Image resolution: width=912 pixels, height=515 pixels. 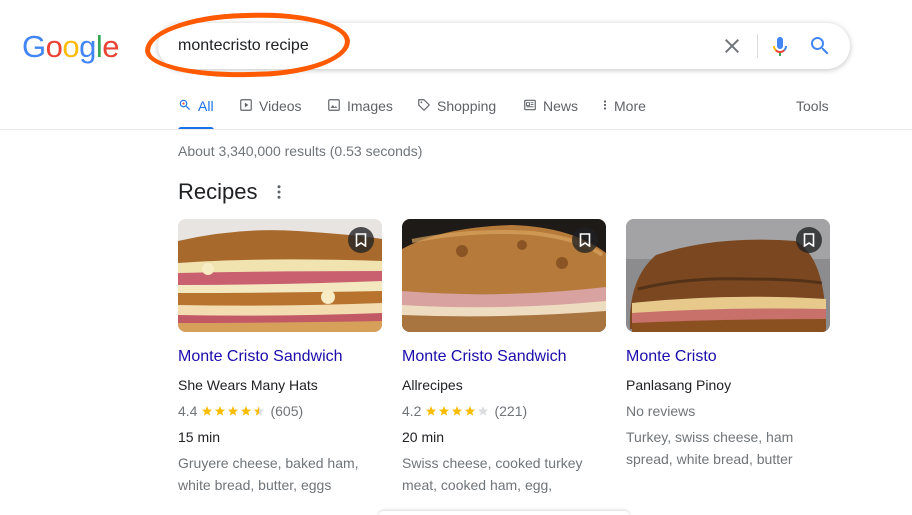 What do you see at coordinates (423, 437) in the screenshot?
I see `recipe-time: 20 min` at bounding box center [423, 437].